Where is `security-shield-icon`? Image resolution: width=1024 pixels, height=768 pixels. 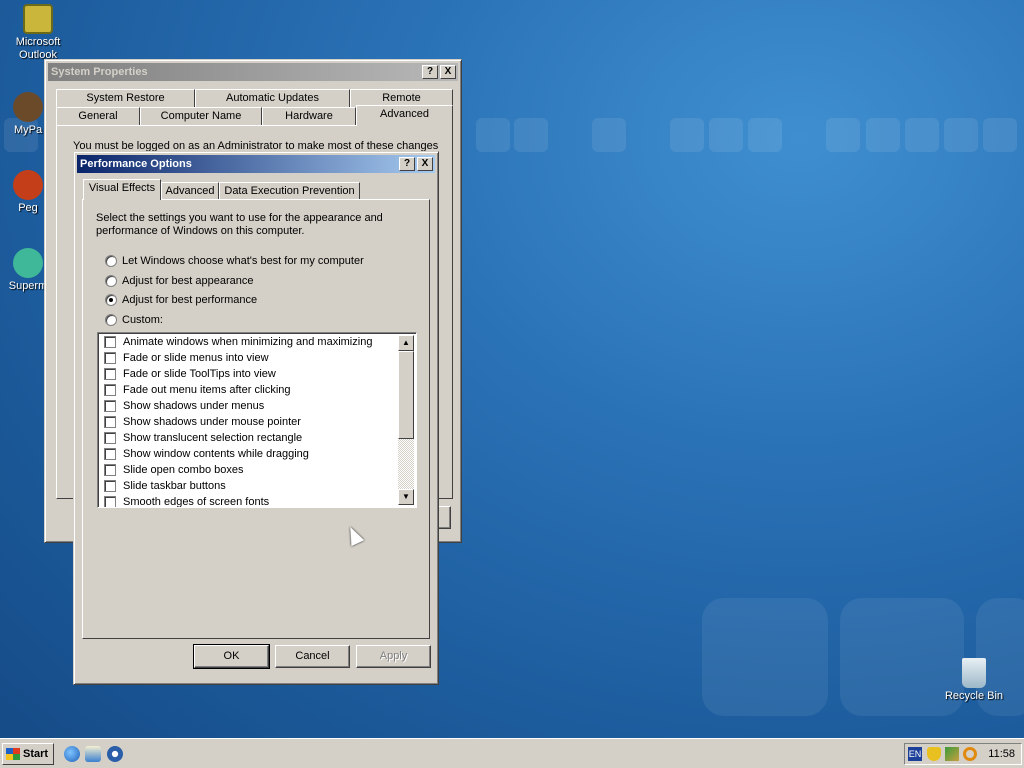 security-shield-icon is located at coordinates (934, 754).